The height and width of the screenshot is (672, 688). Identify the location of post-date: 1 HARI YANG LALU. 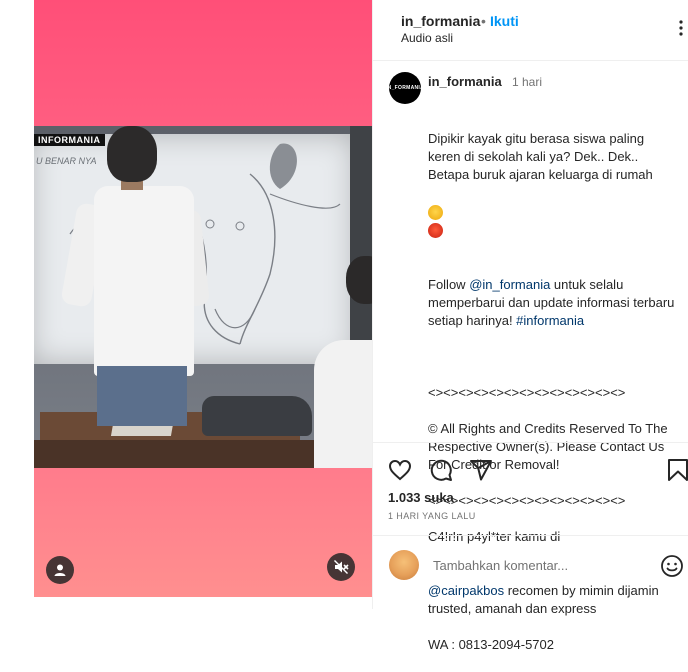
(432, 516).